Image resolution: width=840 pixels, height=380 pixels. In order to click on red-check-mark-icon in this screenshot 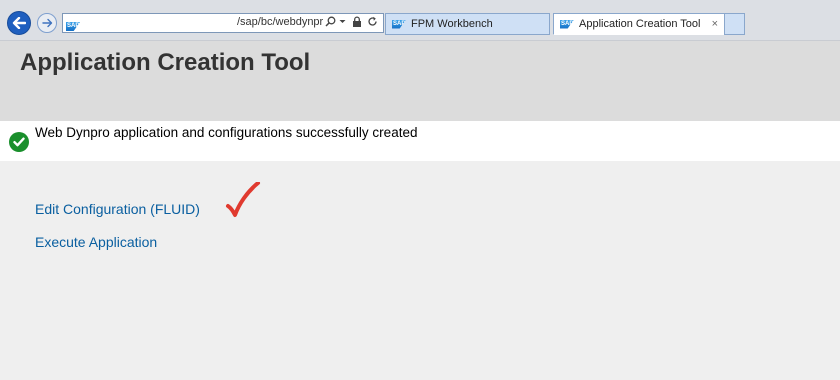, I will do `click(243, 199)`.